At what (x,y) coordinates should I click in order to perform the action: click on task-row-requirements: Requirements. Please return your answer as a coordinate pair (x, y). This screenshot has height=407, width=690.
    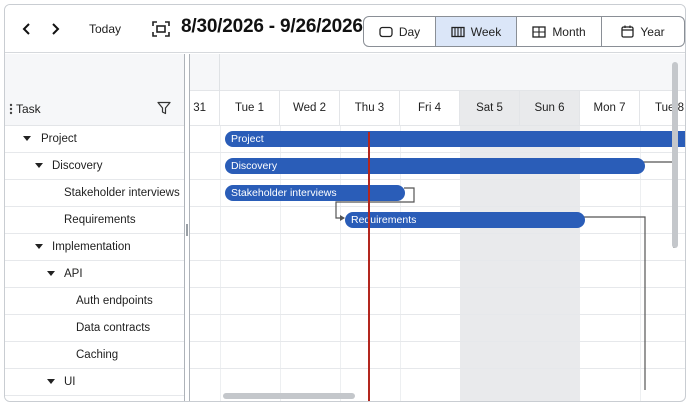
    Looking at the image, I should click on (94, 220).